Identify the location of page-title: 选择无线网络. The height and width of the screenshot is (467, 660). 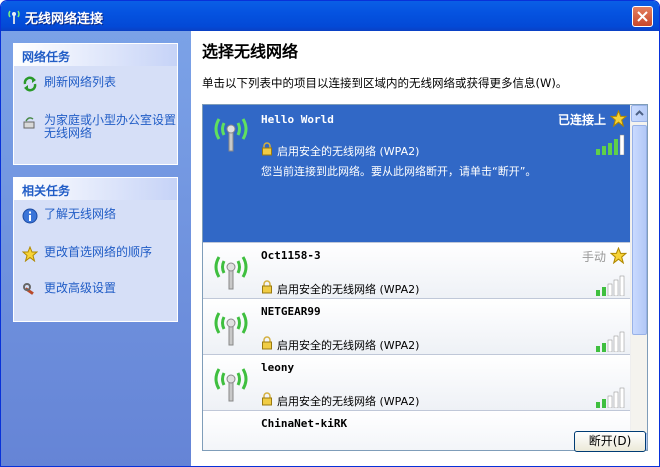
(250, 51).